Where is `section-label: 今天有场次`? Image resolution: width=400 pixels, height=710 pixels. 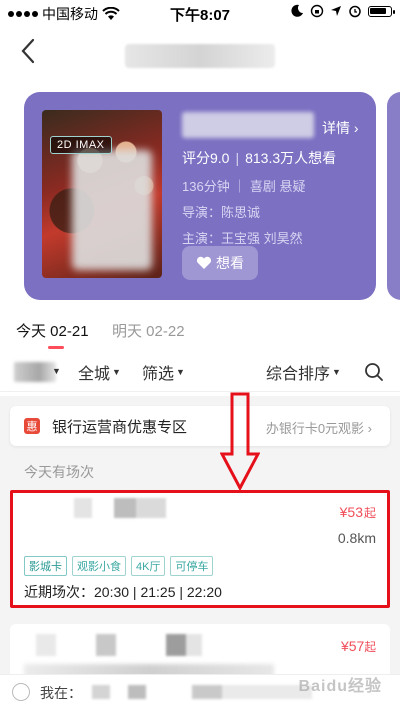 section-label: 今天有场次 is located at coordinates (59, 472).